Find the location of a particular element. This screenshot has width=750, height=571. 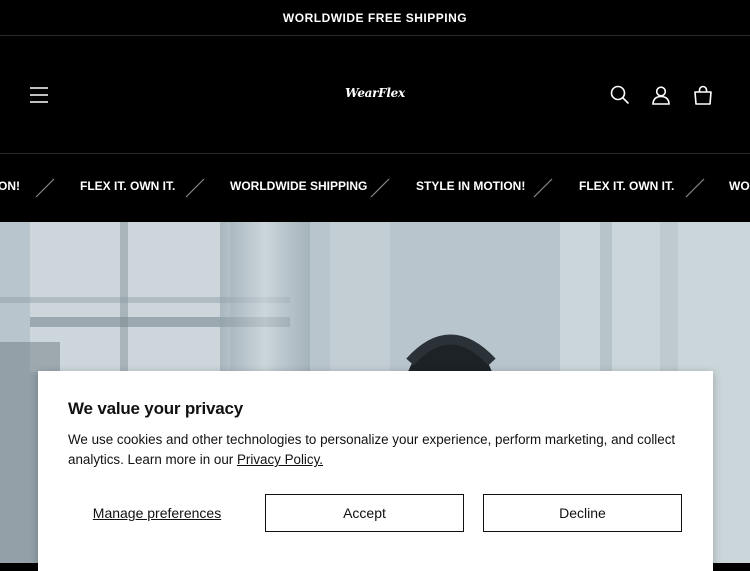

marquee-item: STYLE IN MOTION! is located at coordinates (471, 186).